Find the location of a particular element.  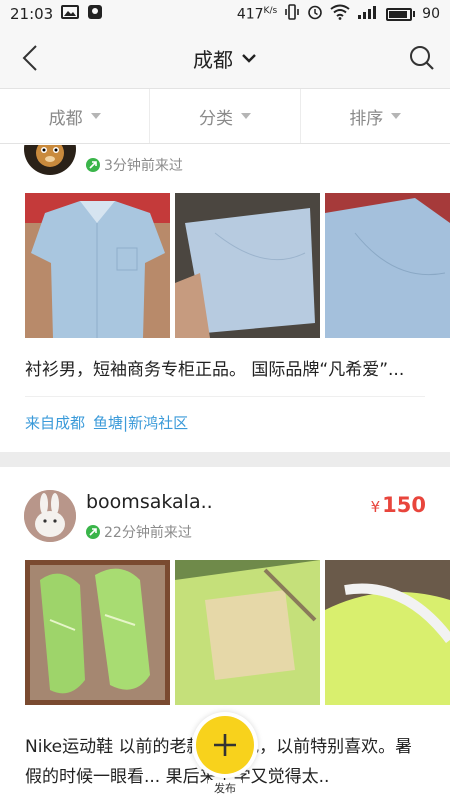

filter-tab-category: 分类 is located at coordinates (225, 116).